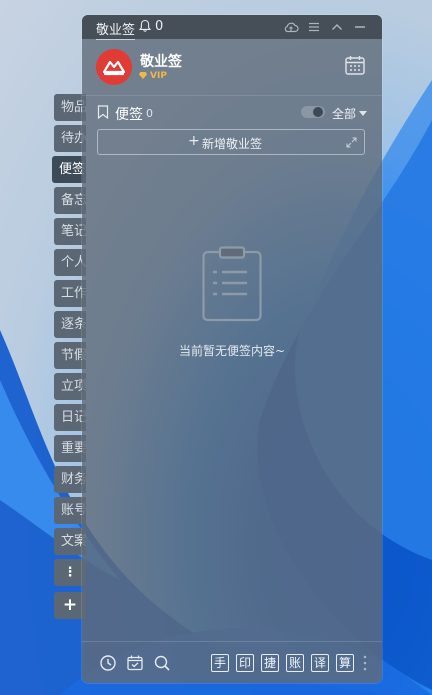 This screenshot has width=432, height=695. What do you see at coordinates (232, 67) in the screenshot?
I see `profile-header: 敬业签 VIP` at bounding box center [232, 67].